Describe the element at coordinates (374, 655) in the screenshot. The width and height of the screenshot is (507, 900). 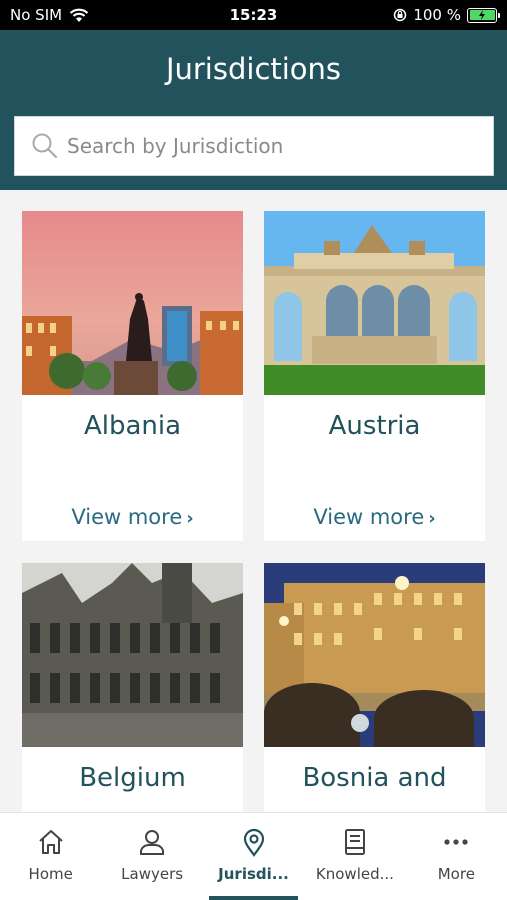
I see `bosnia-image` at that location.